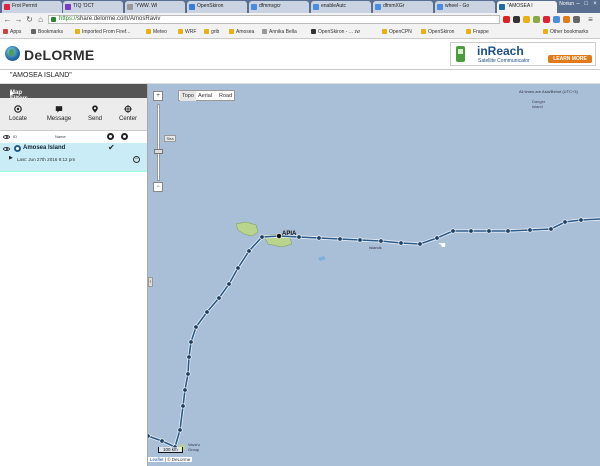 The image size is (600, 466). What do you see at coordinates (586, 4) in the screenshot?
I see `maximize-icon: □` at bounding box center [586, 4].